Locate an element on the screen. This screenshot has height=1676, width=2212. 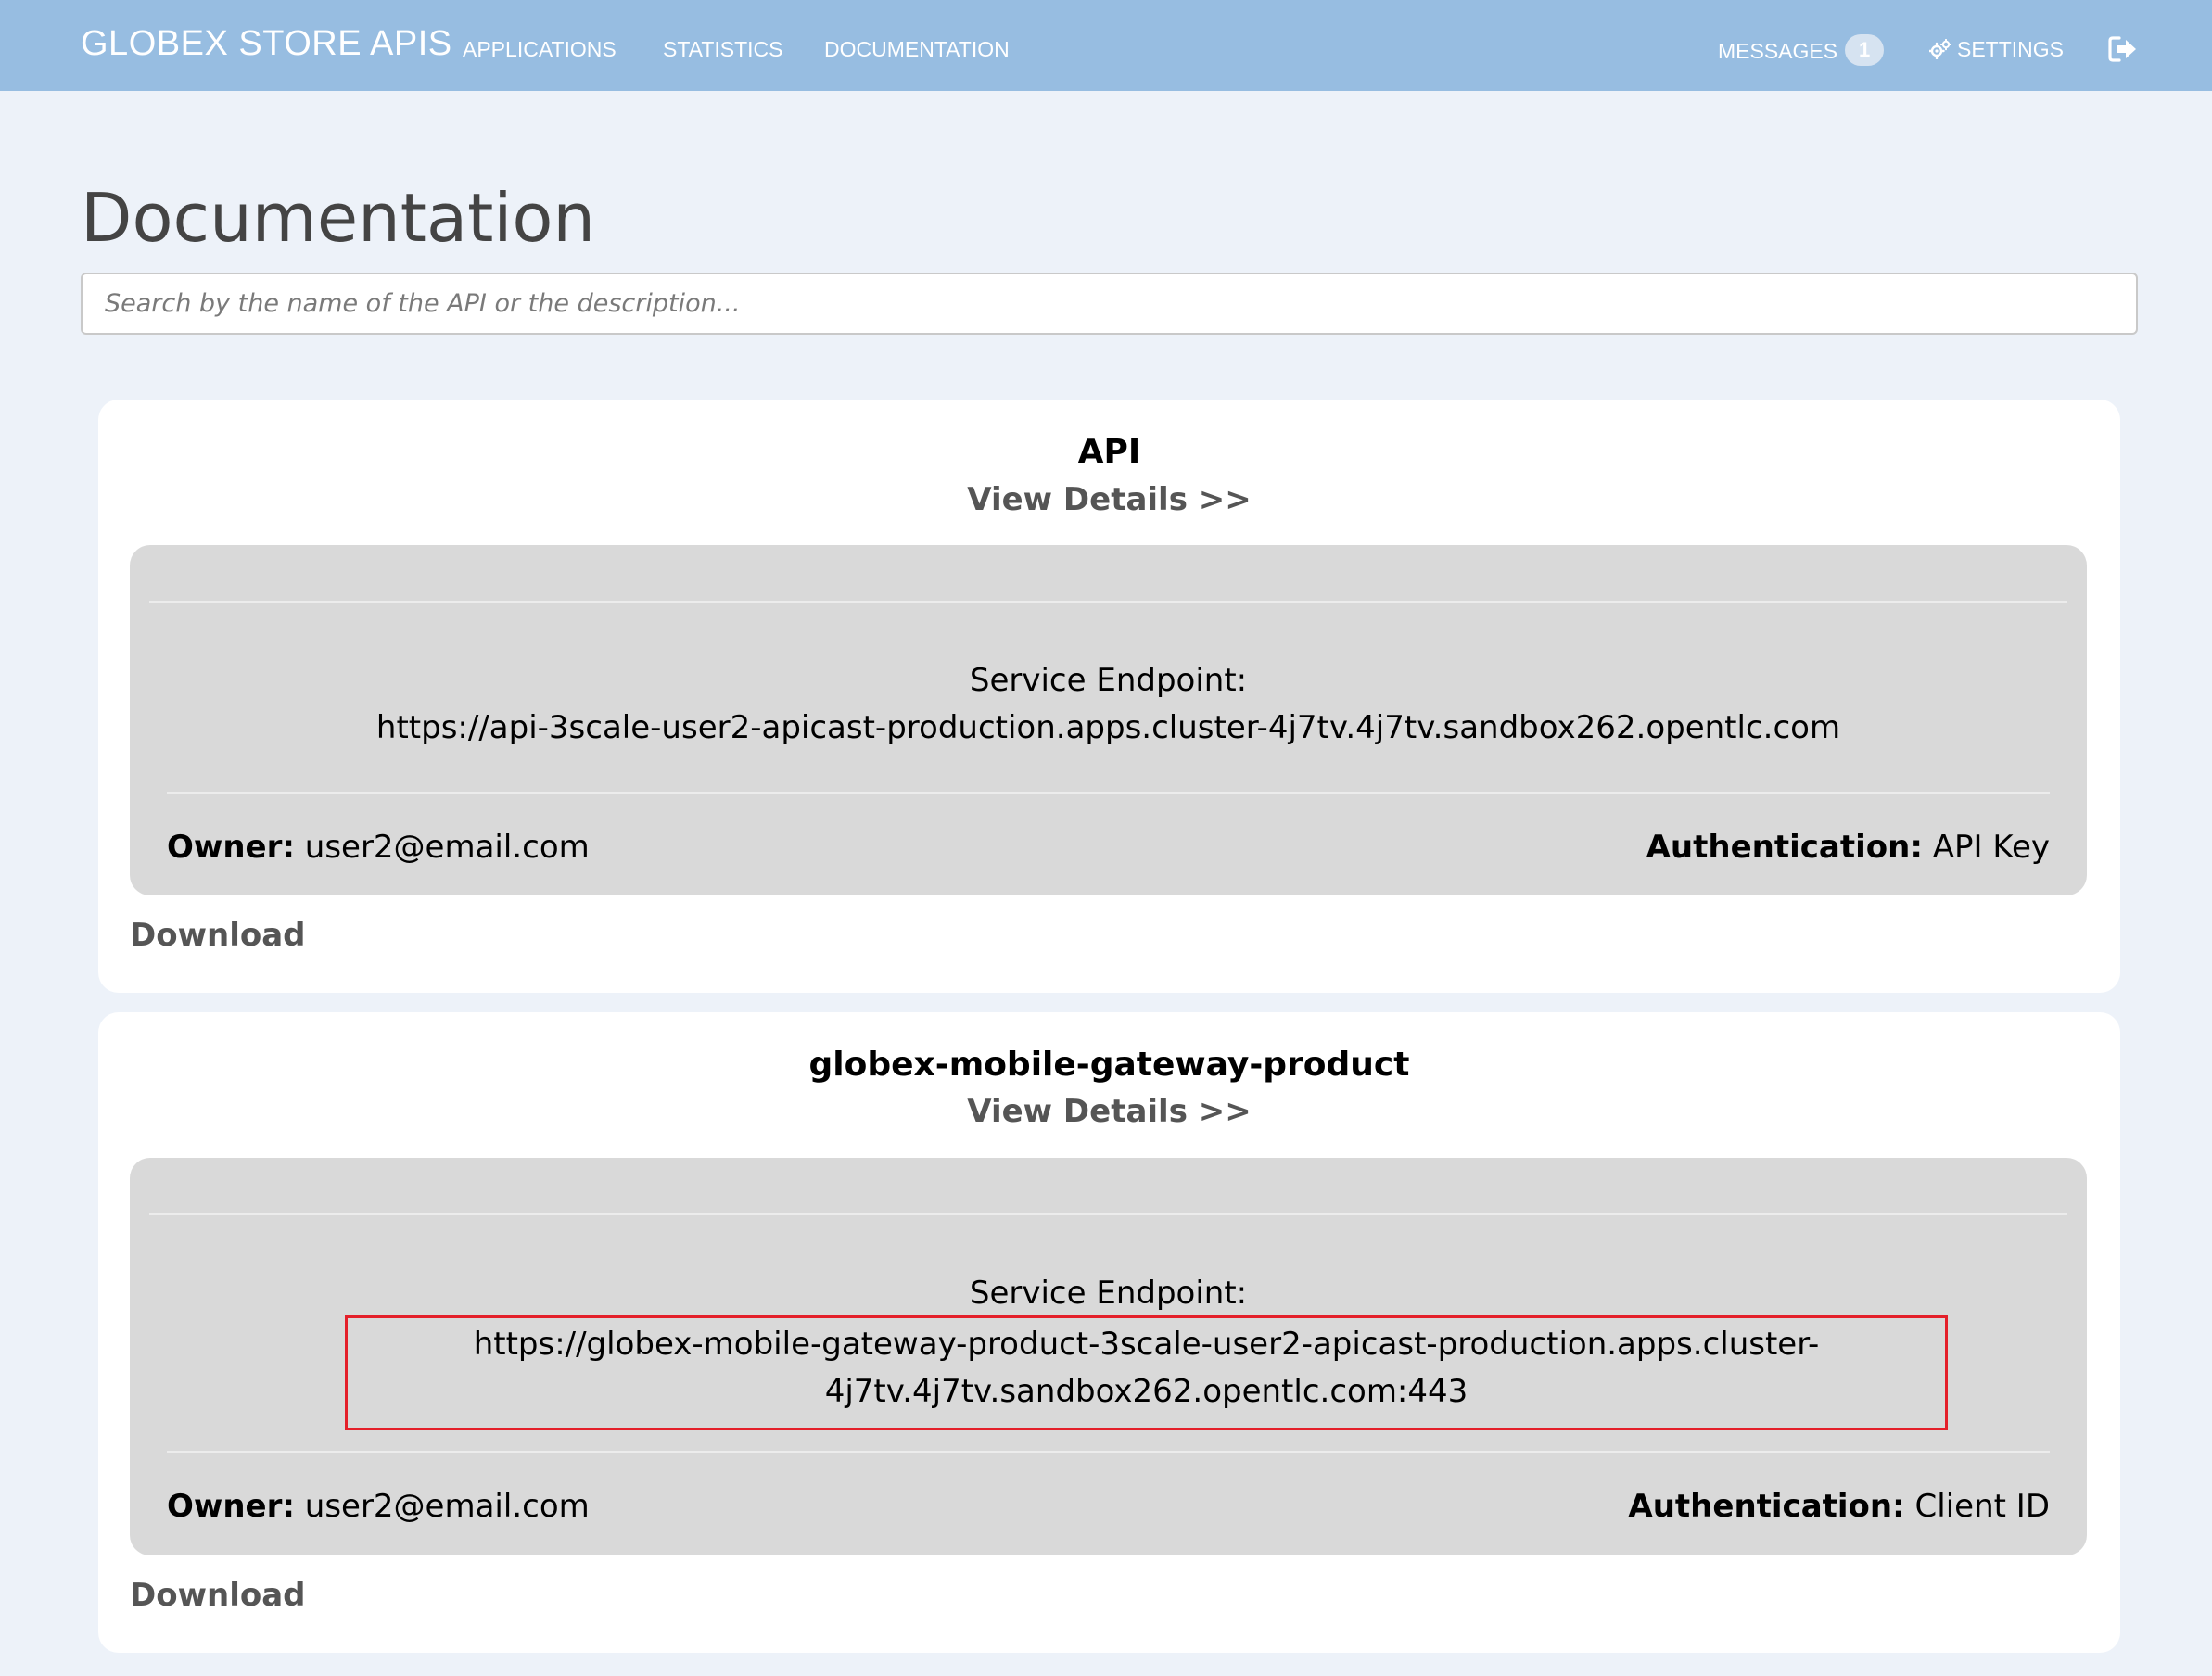
nav-messages: MESSAGES 1 is located at coordinates (1801, 51).